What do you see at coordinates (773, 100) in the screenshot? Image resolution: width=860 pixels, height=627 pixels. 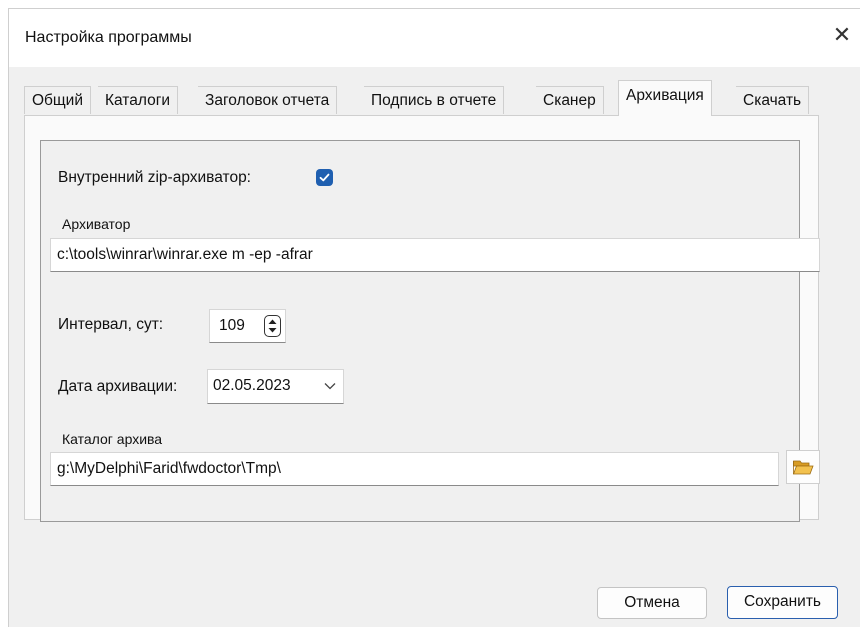 I see `tab-download: Скачать` at bounding box center [773, 100].